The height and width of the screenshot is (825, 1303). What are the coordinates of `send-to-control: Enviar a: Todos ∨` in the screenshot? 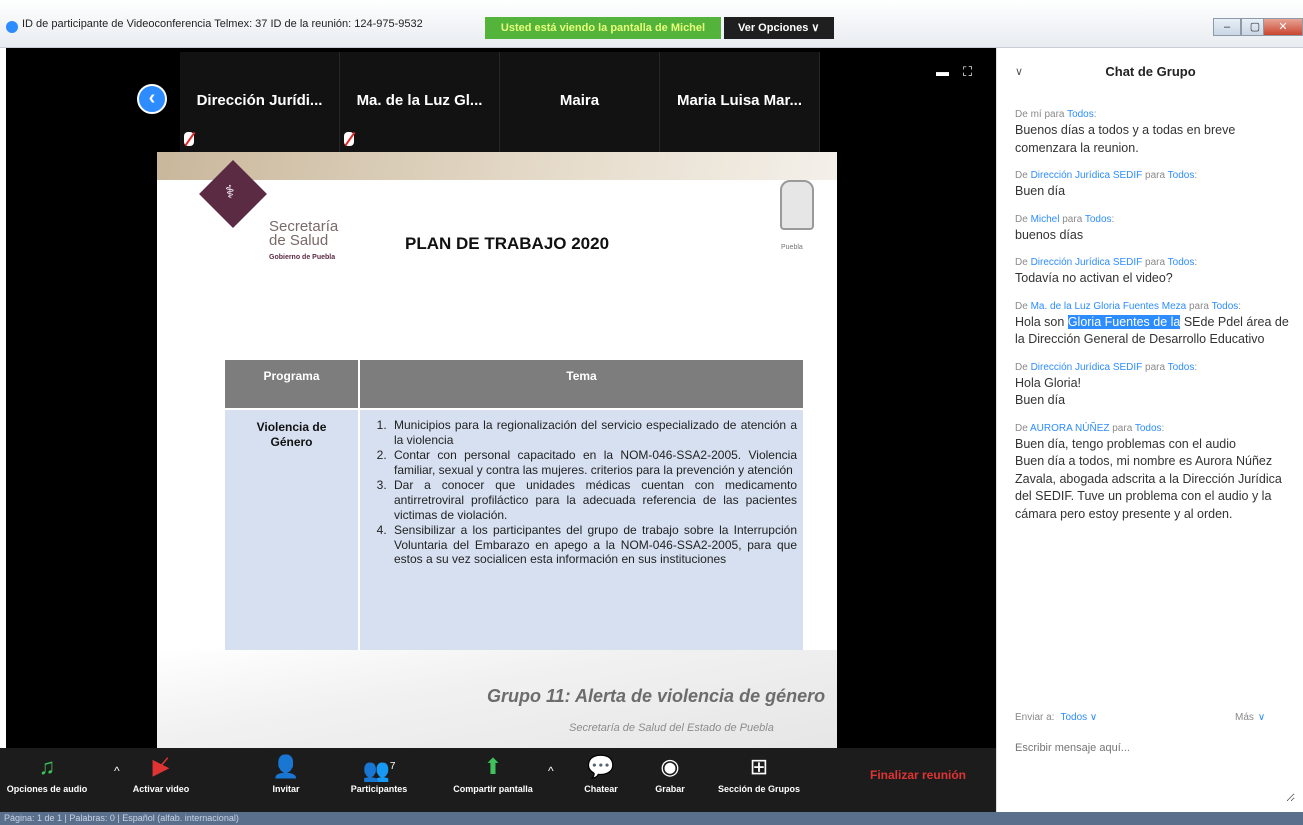 It's located at (1056, 717).